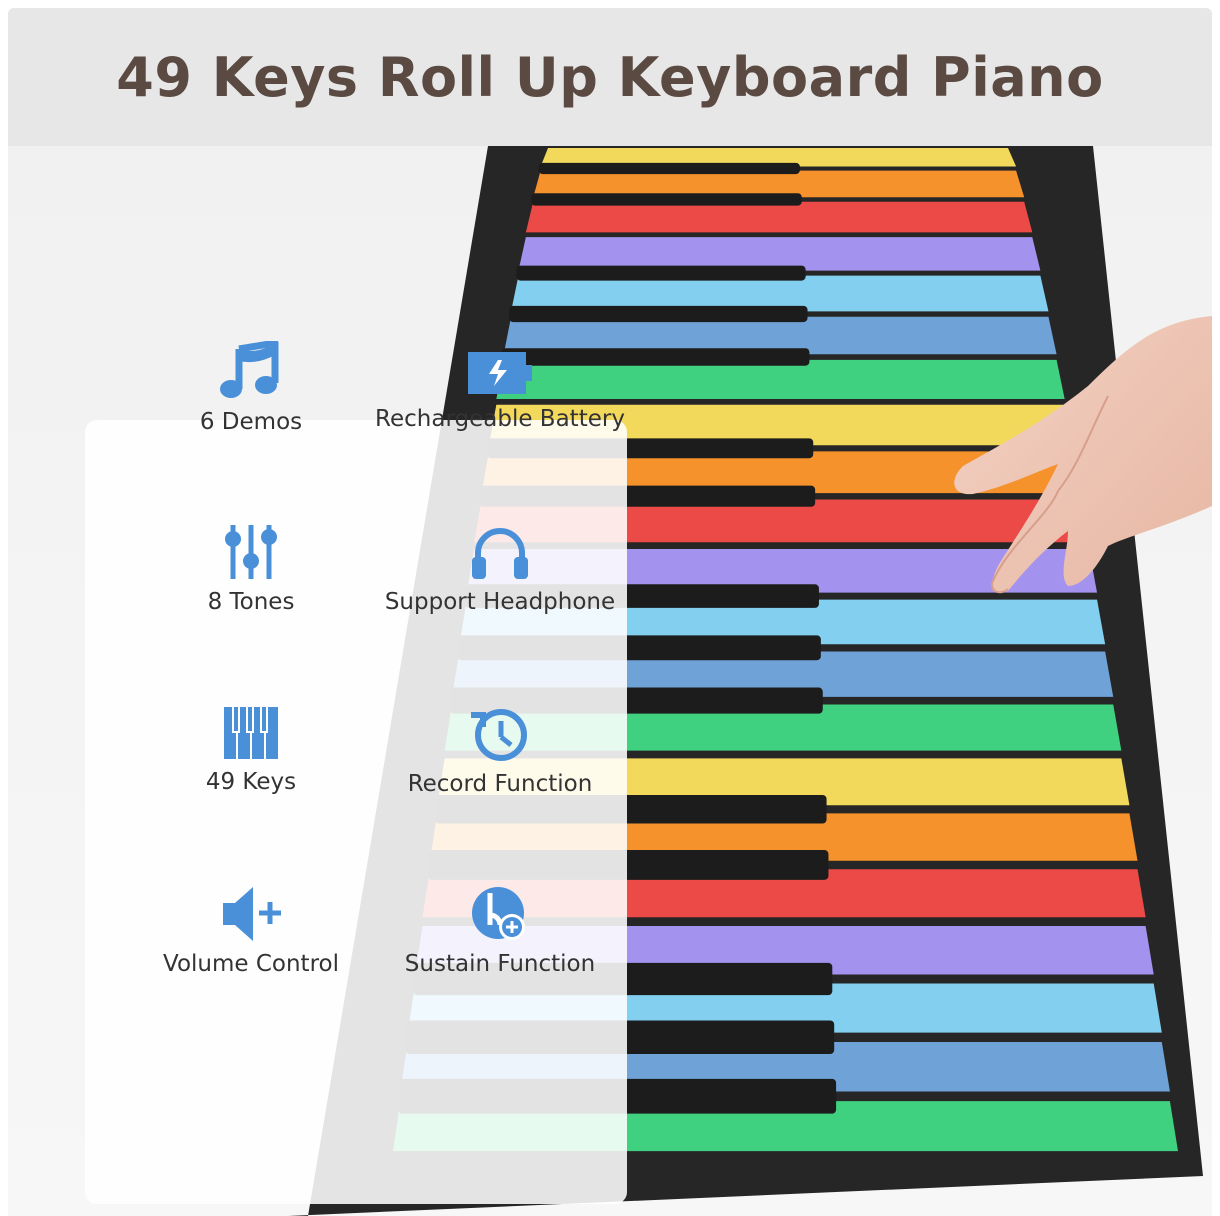 The image size is (1220, 1216). I want to click on record-clock-icon, so click(499, 735).